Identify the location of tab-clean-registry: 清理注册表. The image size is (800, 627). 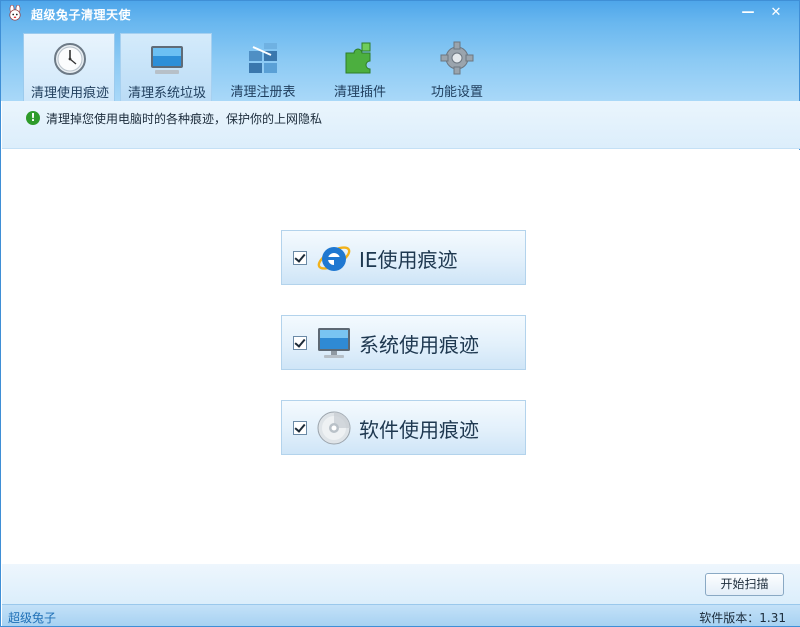
(263, 67).